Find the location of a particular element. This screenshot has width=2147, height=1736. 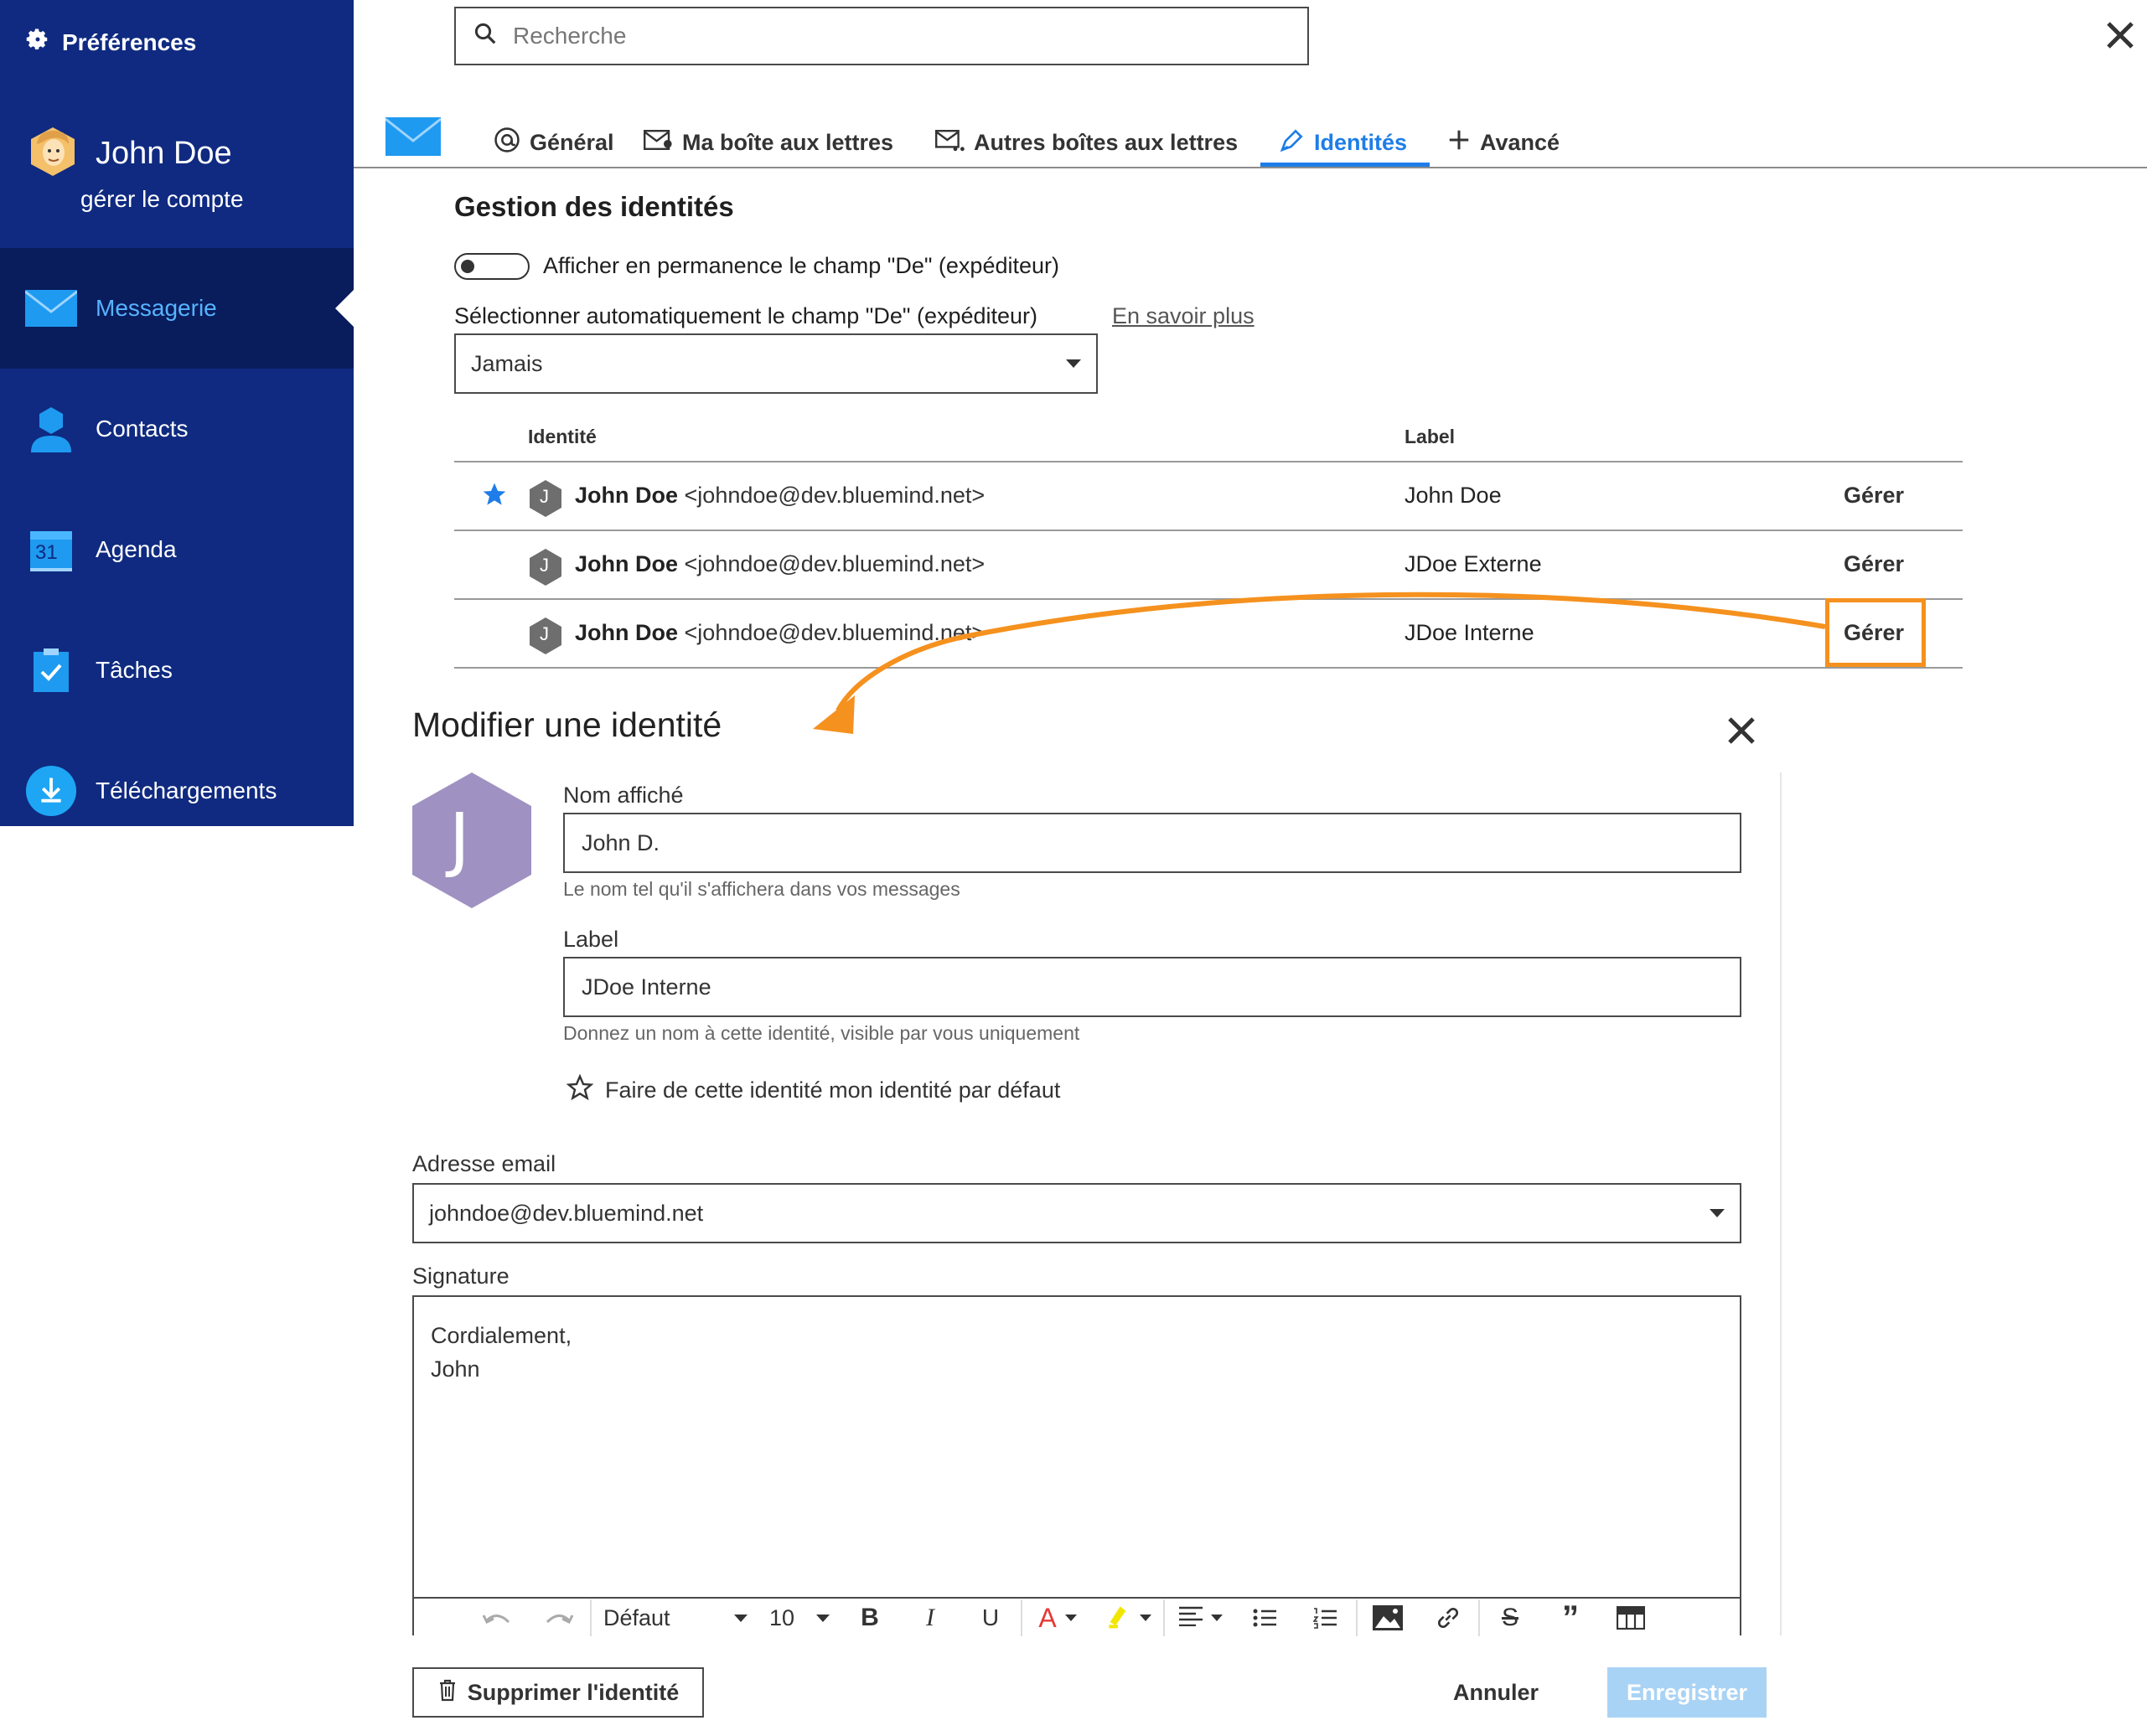

star-outline-icon is located at coordinates (580, 1090).